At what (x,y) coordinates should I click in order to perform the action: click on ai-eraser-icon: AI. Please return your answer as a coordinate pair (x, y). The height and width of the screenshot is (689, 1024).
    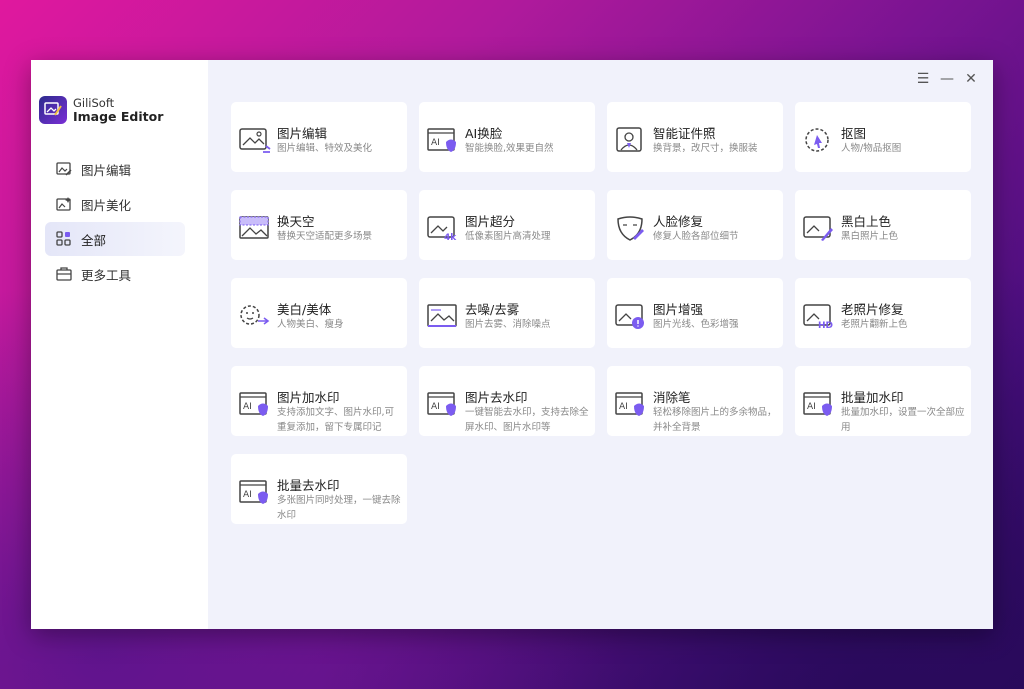
    Looking at the image, I should click on (631, 404).